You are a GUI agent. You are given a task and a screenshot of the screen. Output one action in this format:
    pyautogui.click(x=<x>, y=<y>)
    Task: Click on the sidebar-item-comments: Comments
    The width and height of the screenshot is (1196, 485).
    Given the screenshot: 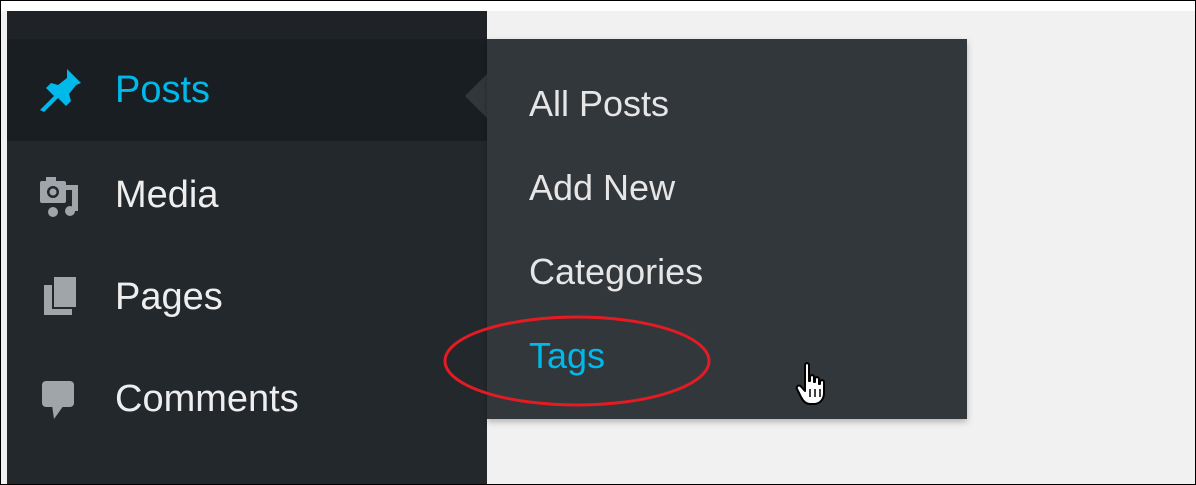 What is the action you would take?
    pyautogui.click(x=247, y=399)
    